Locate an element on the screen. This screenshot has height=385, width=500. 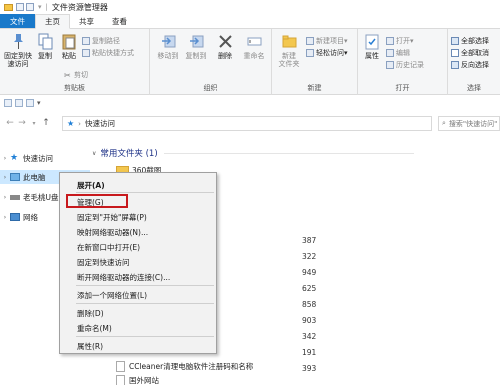
forward-arrow-icon: → is located at coordinates (22, 123).